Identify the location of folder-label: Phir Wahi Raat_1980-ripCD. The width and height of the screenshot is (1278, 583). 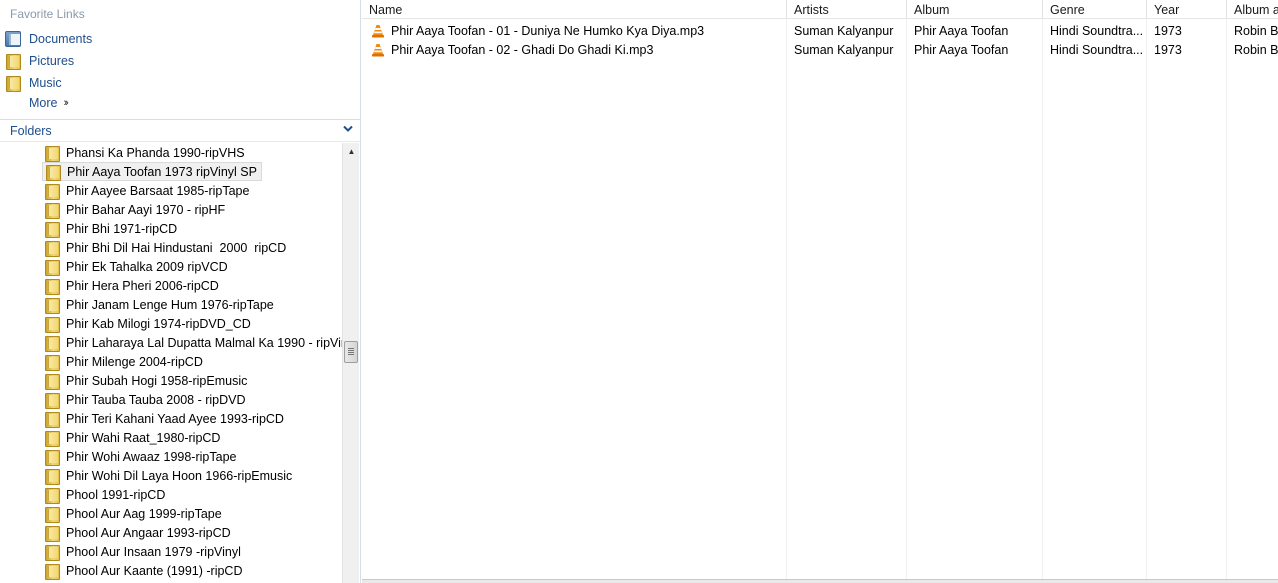
(143, 437).